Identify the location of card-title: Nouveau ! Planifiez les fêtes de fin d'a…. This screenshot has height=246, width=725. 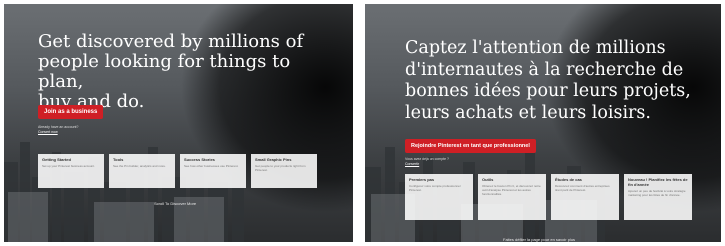
(658, 182).